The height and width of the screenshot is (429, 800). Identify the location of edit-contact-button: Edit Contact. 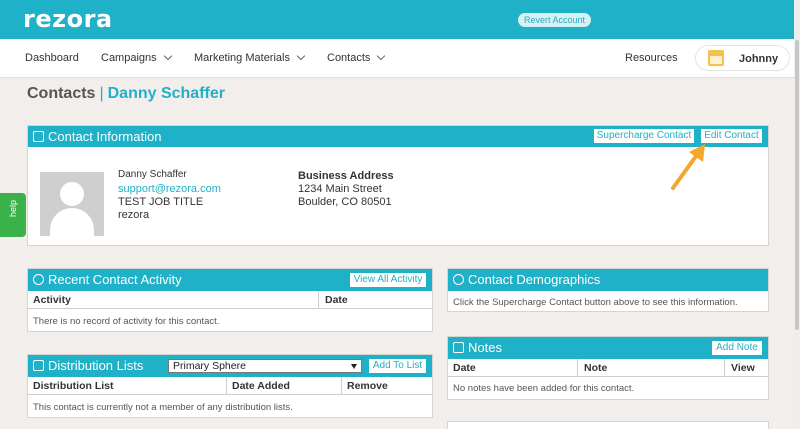
(731, 136).